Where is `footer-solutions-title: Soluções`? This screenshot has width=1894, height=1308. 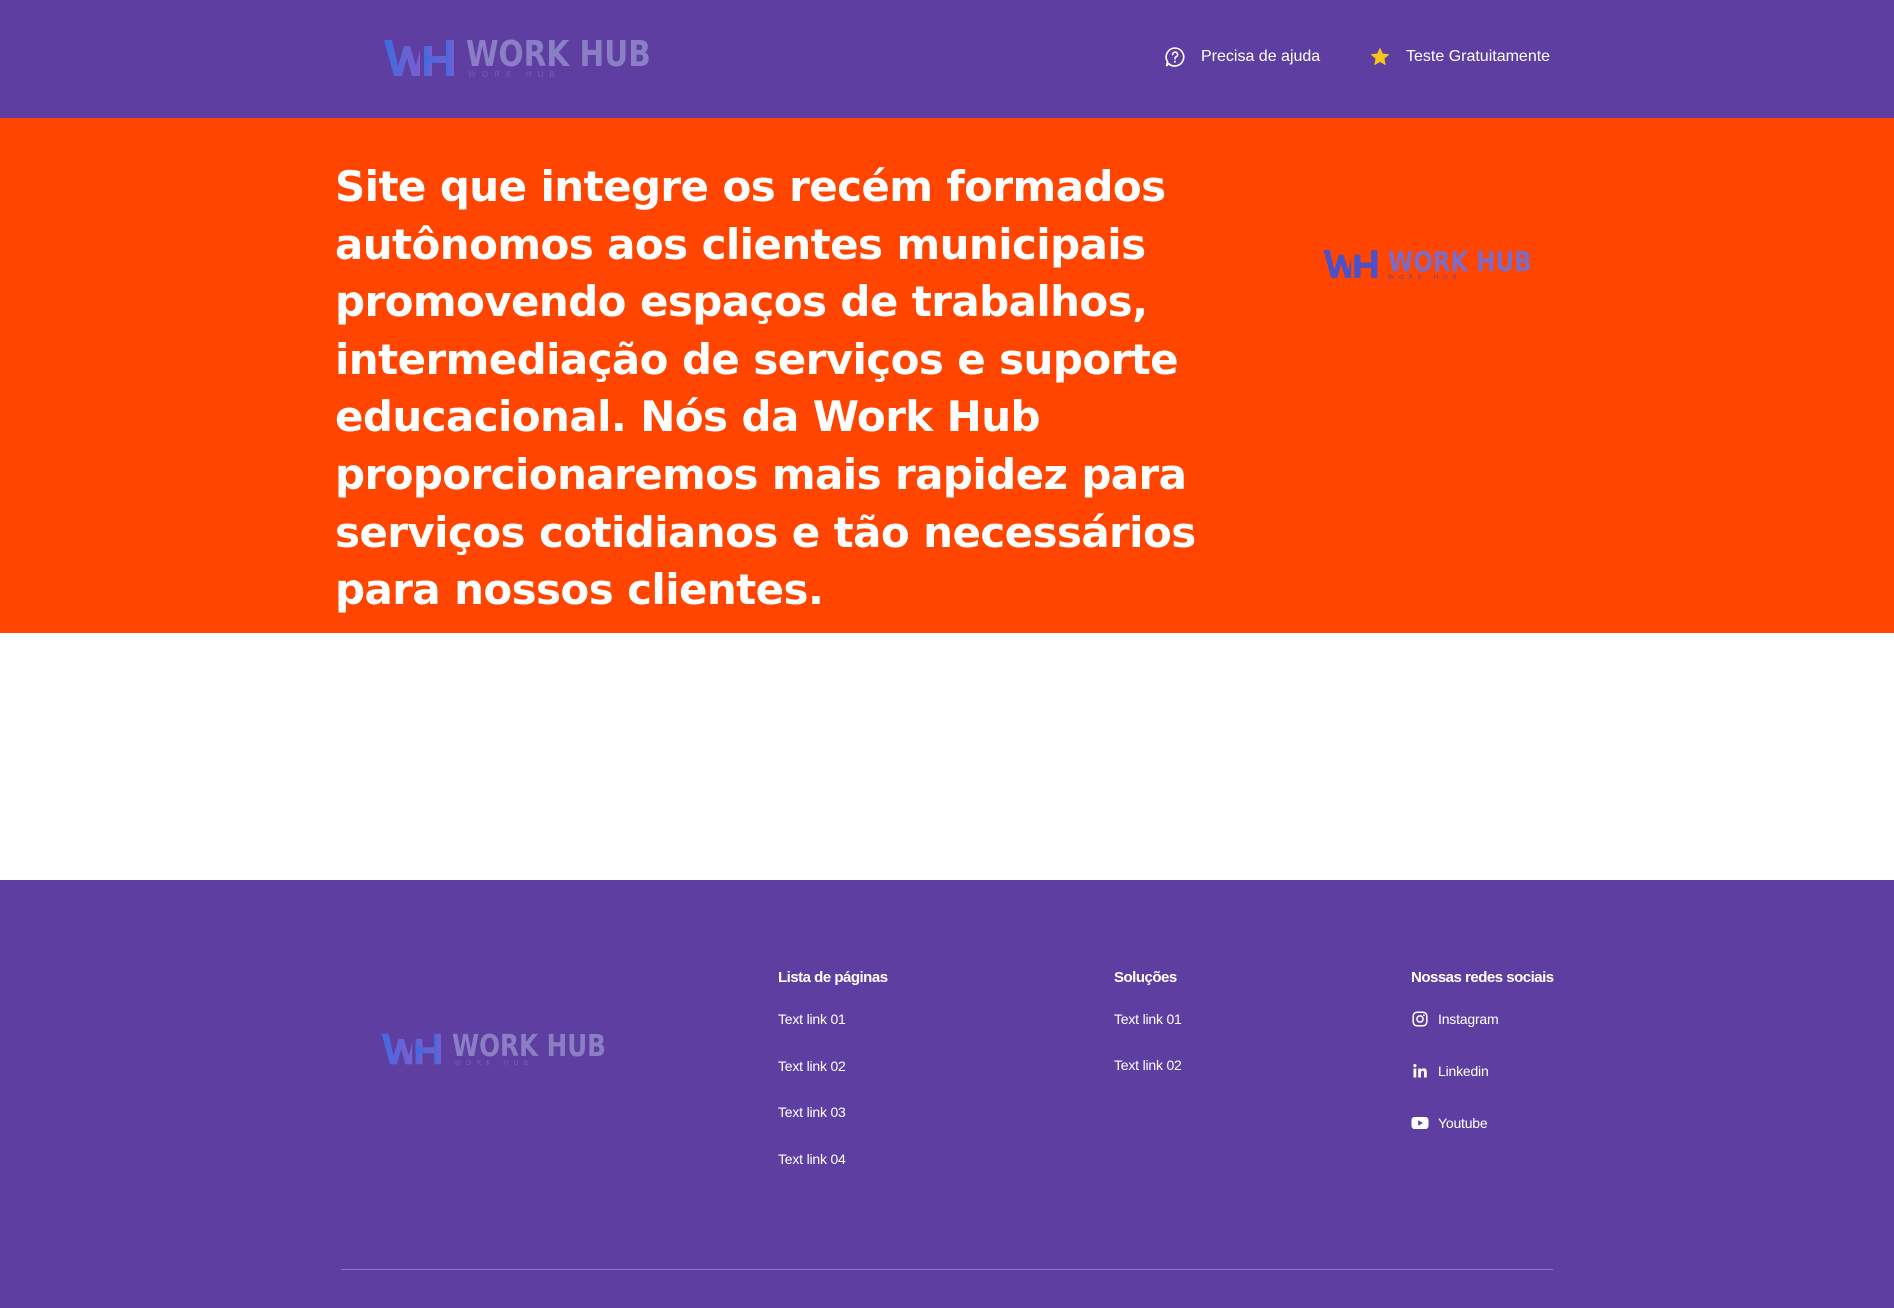
footer-solutions-title: Soluções is located at coordinates (1145, 977).